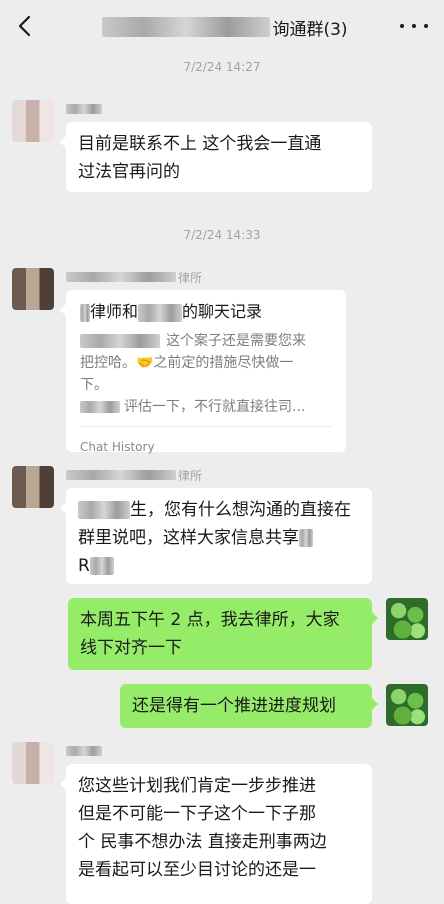 The height and width of the screenshot is (904, 444). Describe the element at coordinates (222, 67) in the screenshot. I see `timestamp: 7/2/24 14:27` at that location.